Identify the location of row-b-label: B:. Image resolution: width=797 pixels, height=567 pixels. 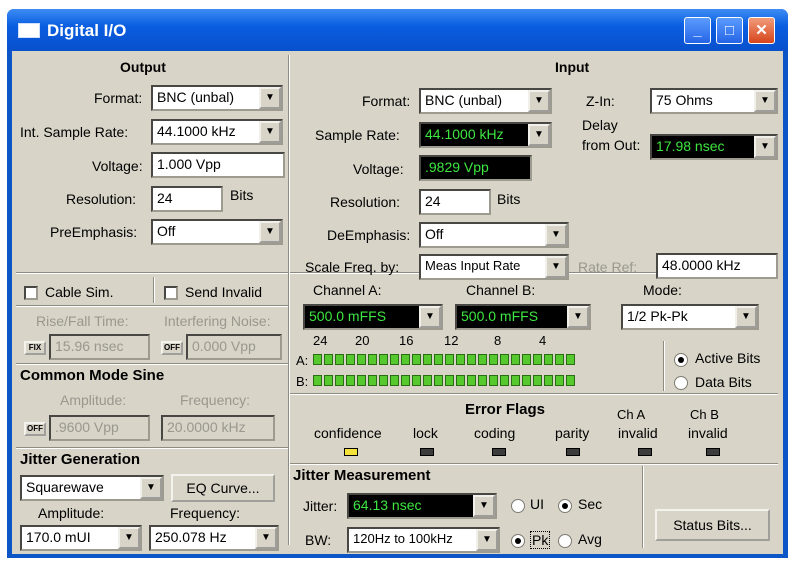
(302, 381).